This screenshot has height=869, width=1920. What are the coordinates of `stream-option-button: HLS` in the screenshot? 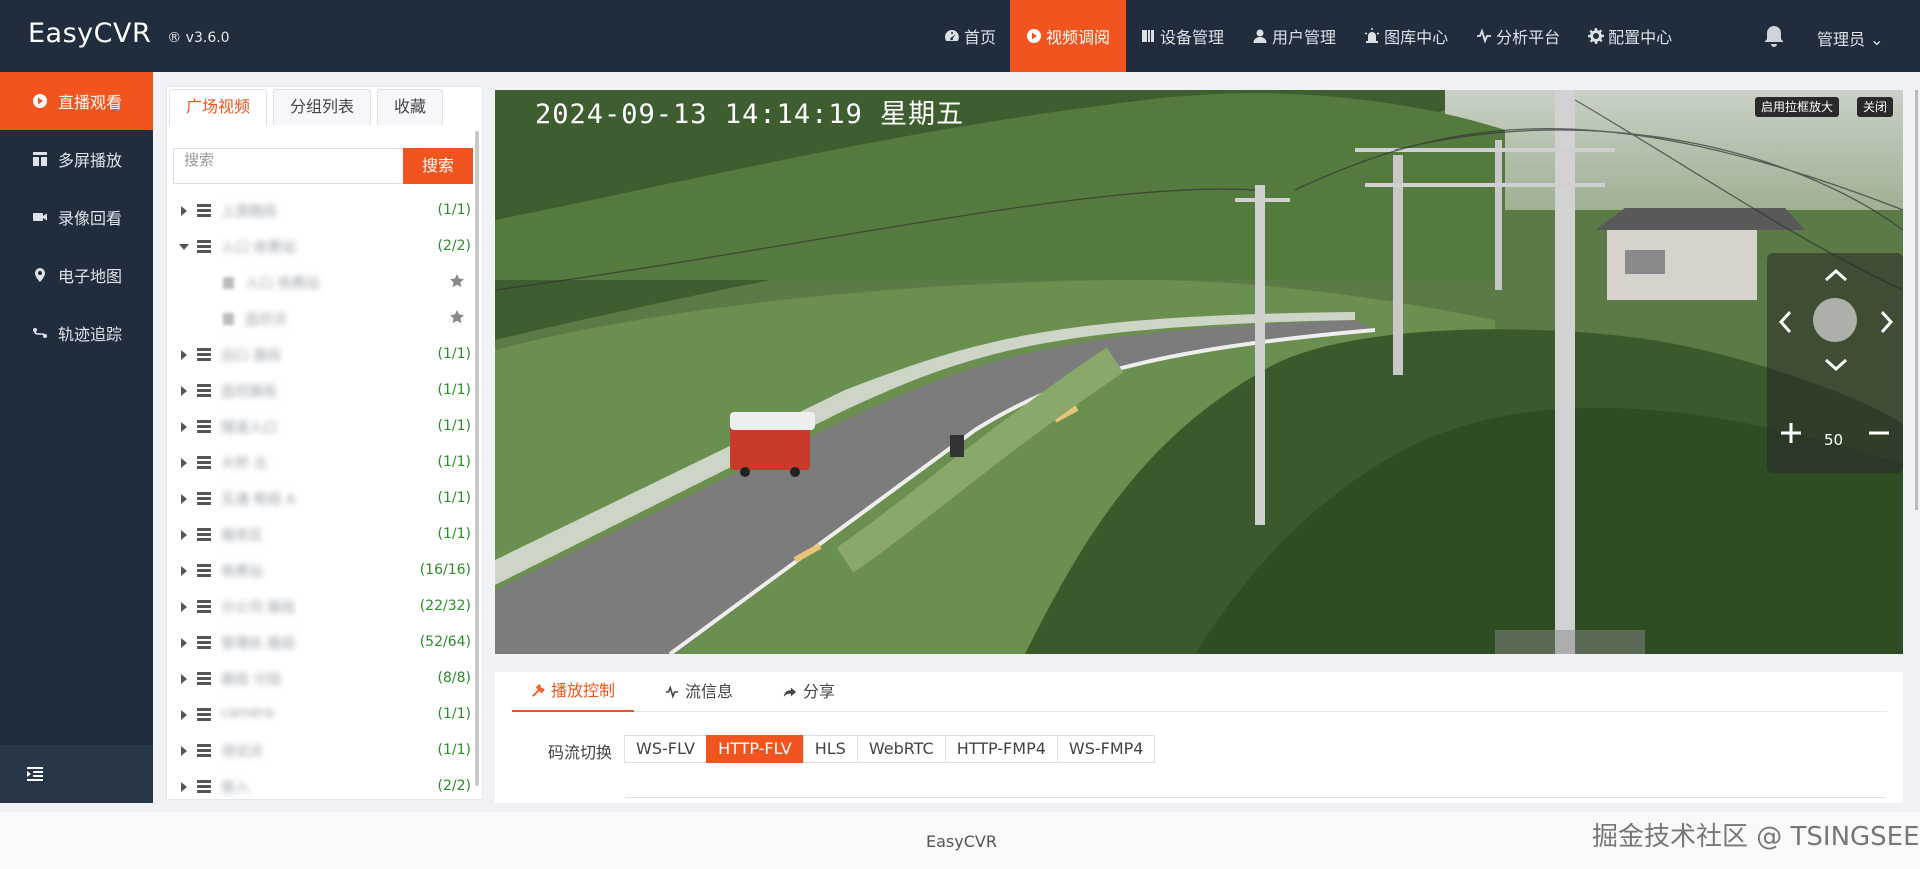 It's located at (830, 749).